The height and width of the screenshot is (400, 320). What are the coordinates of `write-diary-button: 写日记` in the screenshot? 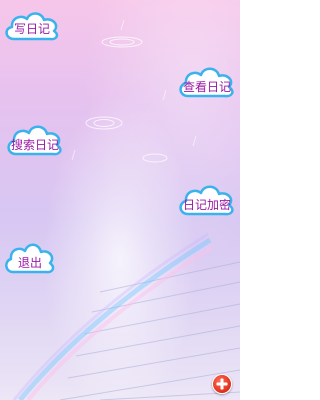 It's located at (32, 26).